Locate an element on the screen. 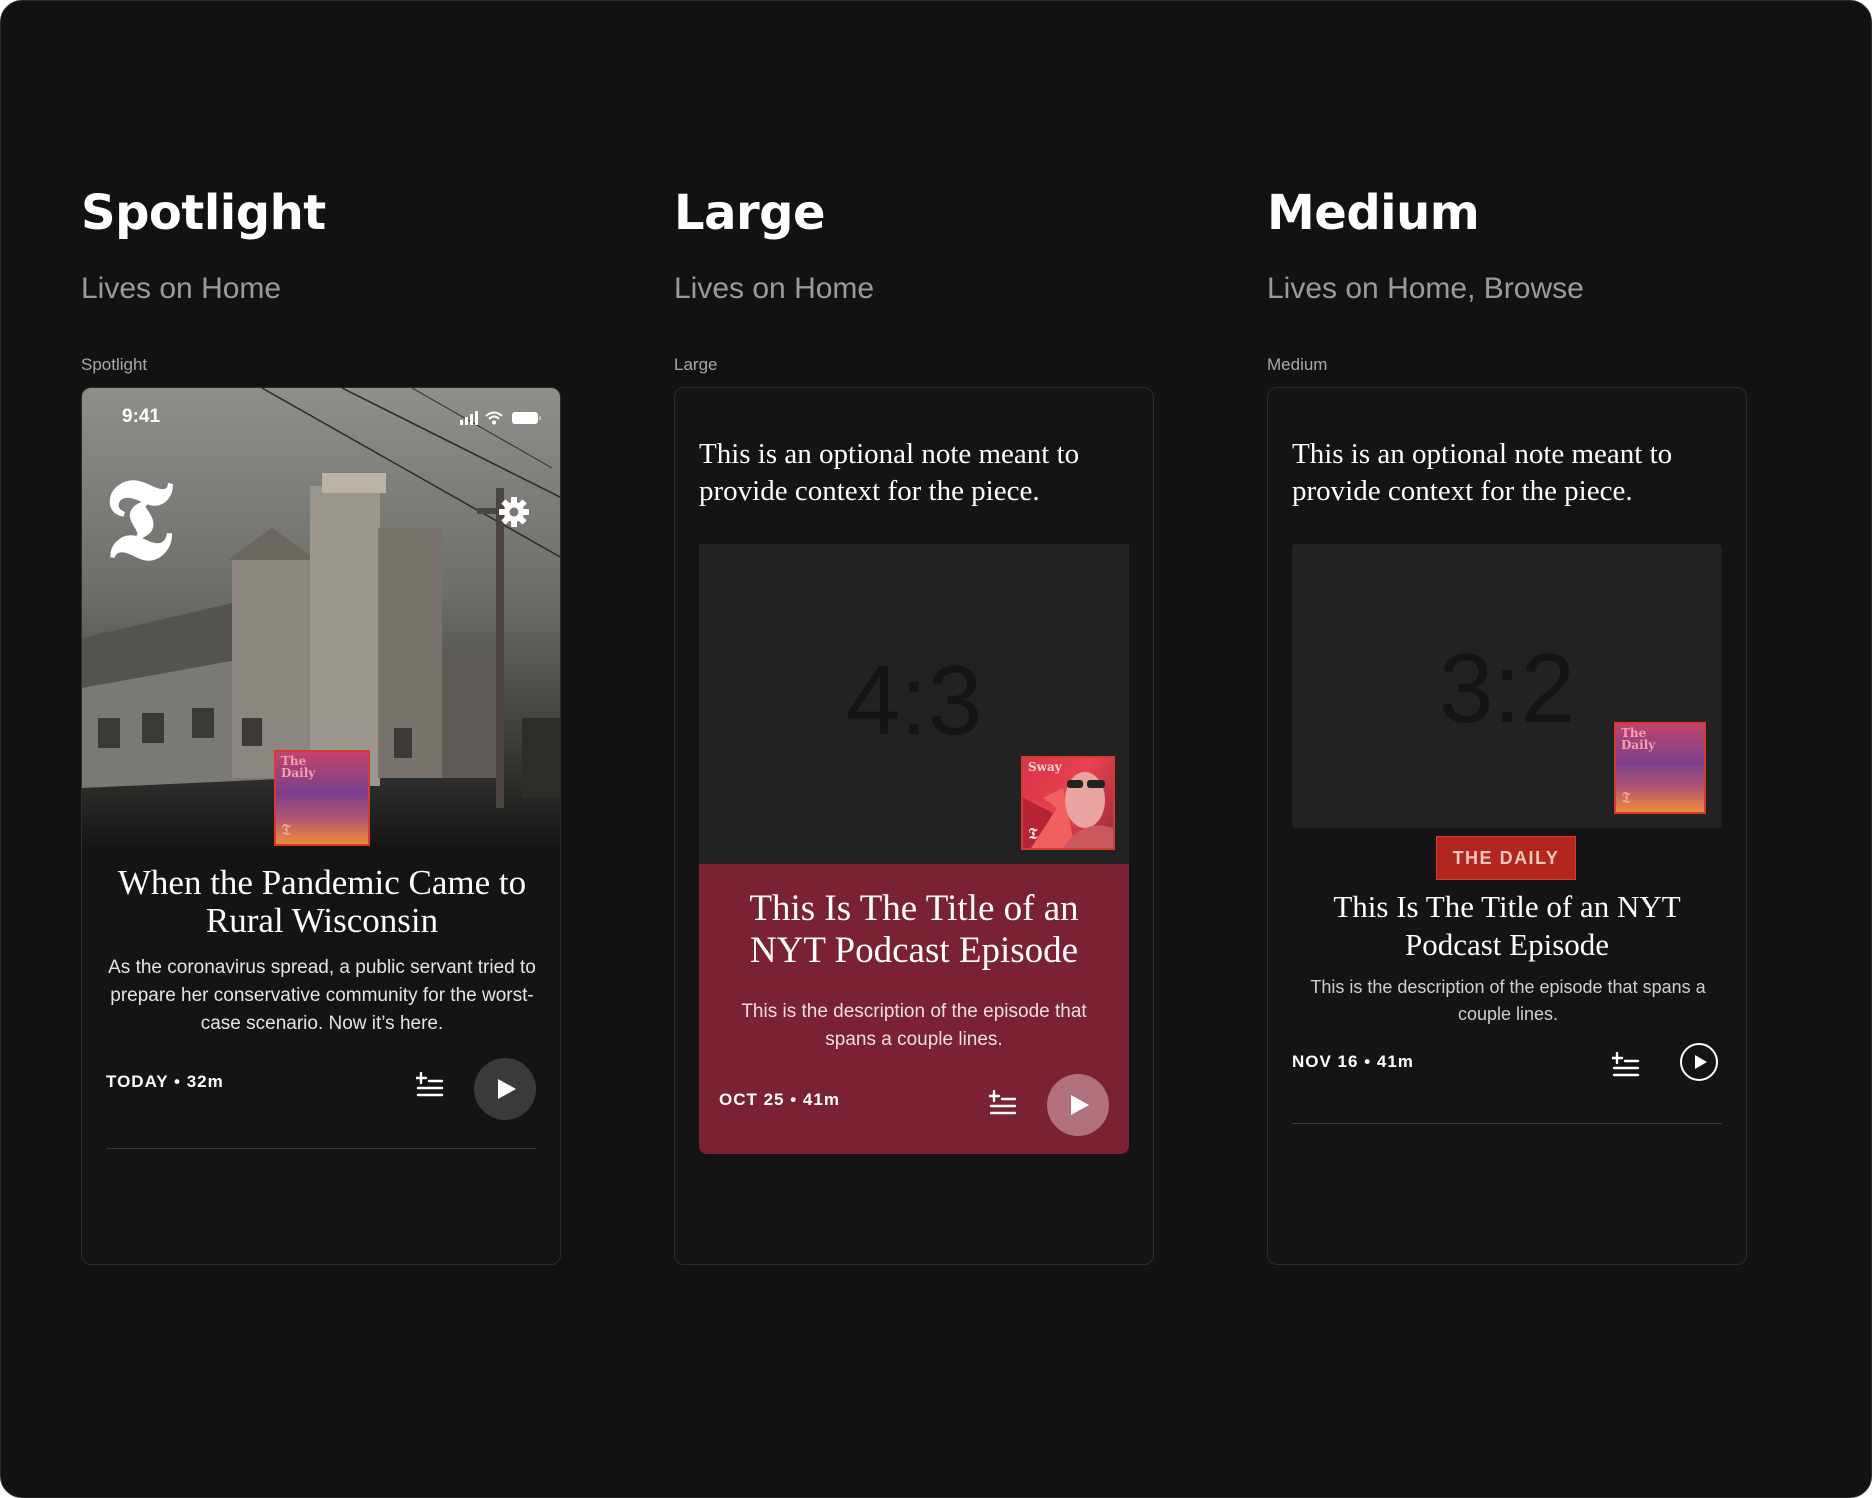 The height and width of the screenshot is (1498, 1872). aspect-ratio-label: 4:3 is located at coordinates (914, 700).